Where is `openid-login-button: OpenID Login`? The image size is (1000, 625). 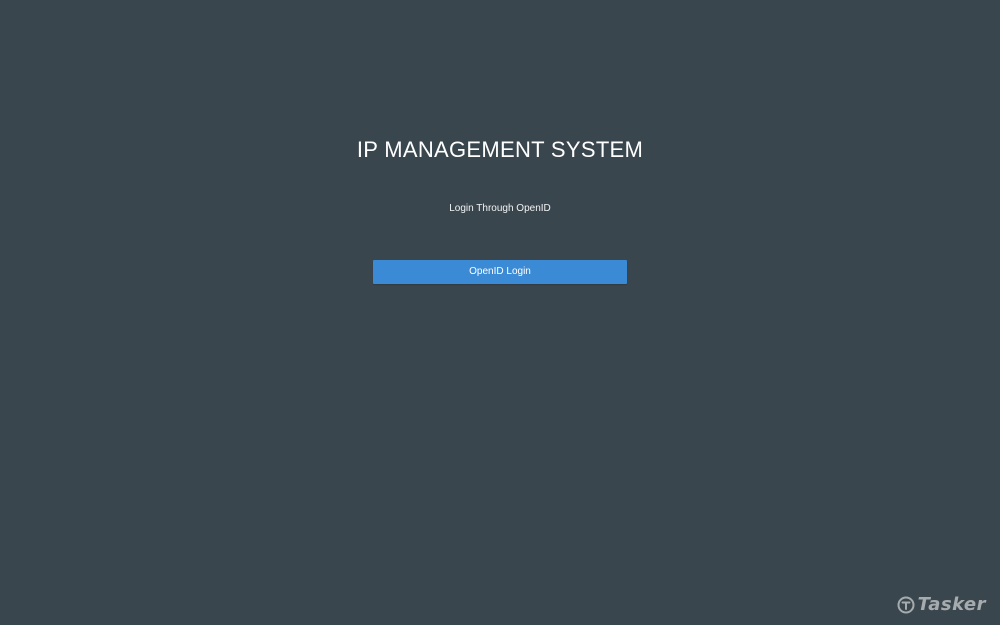
openid-login-button: OpenID Login is located at coordinates (500, 272).